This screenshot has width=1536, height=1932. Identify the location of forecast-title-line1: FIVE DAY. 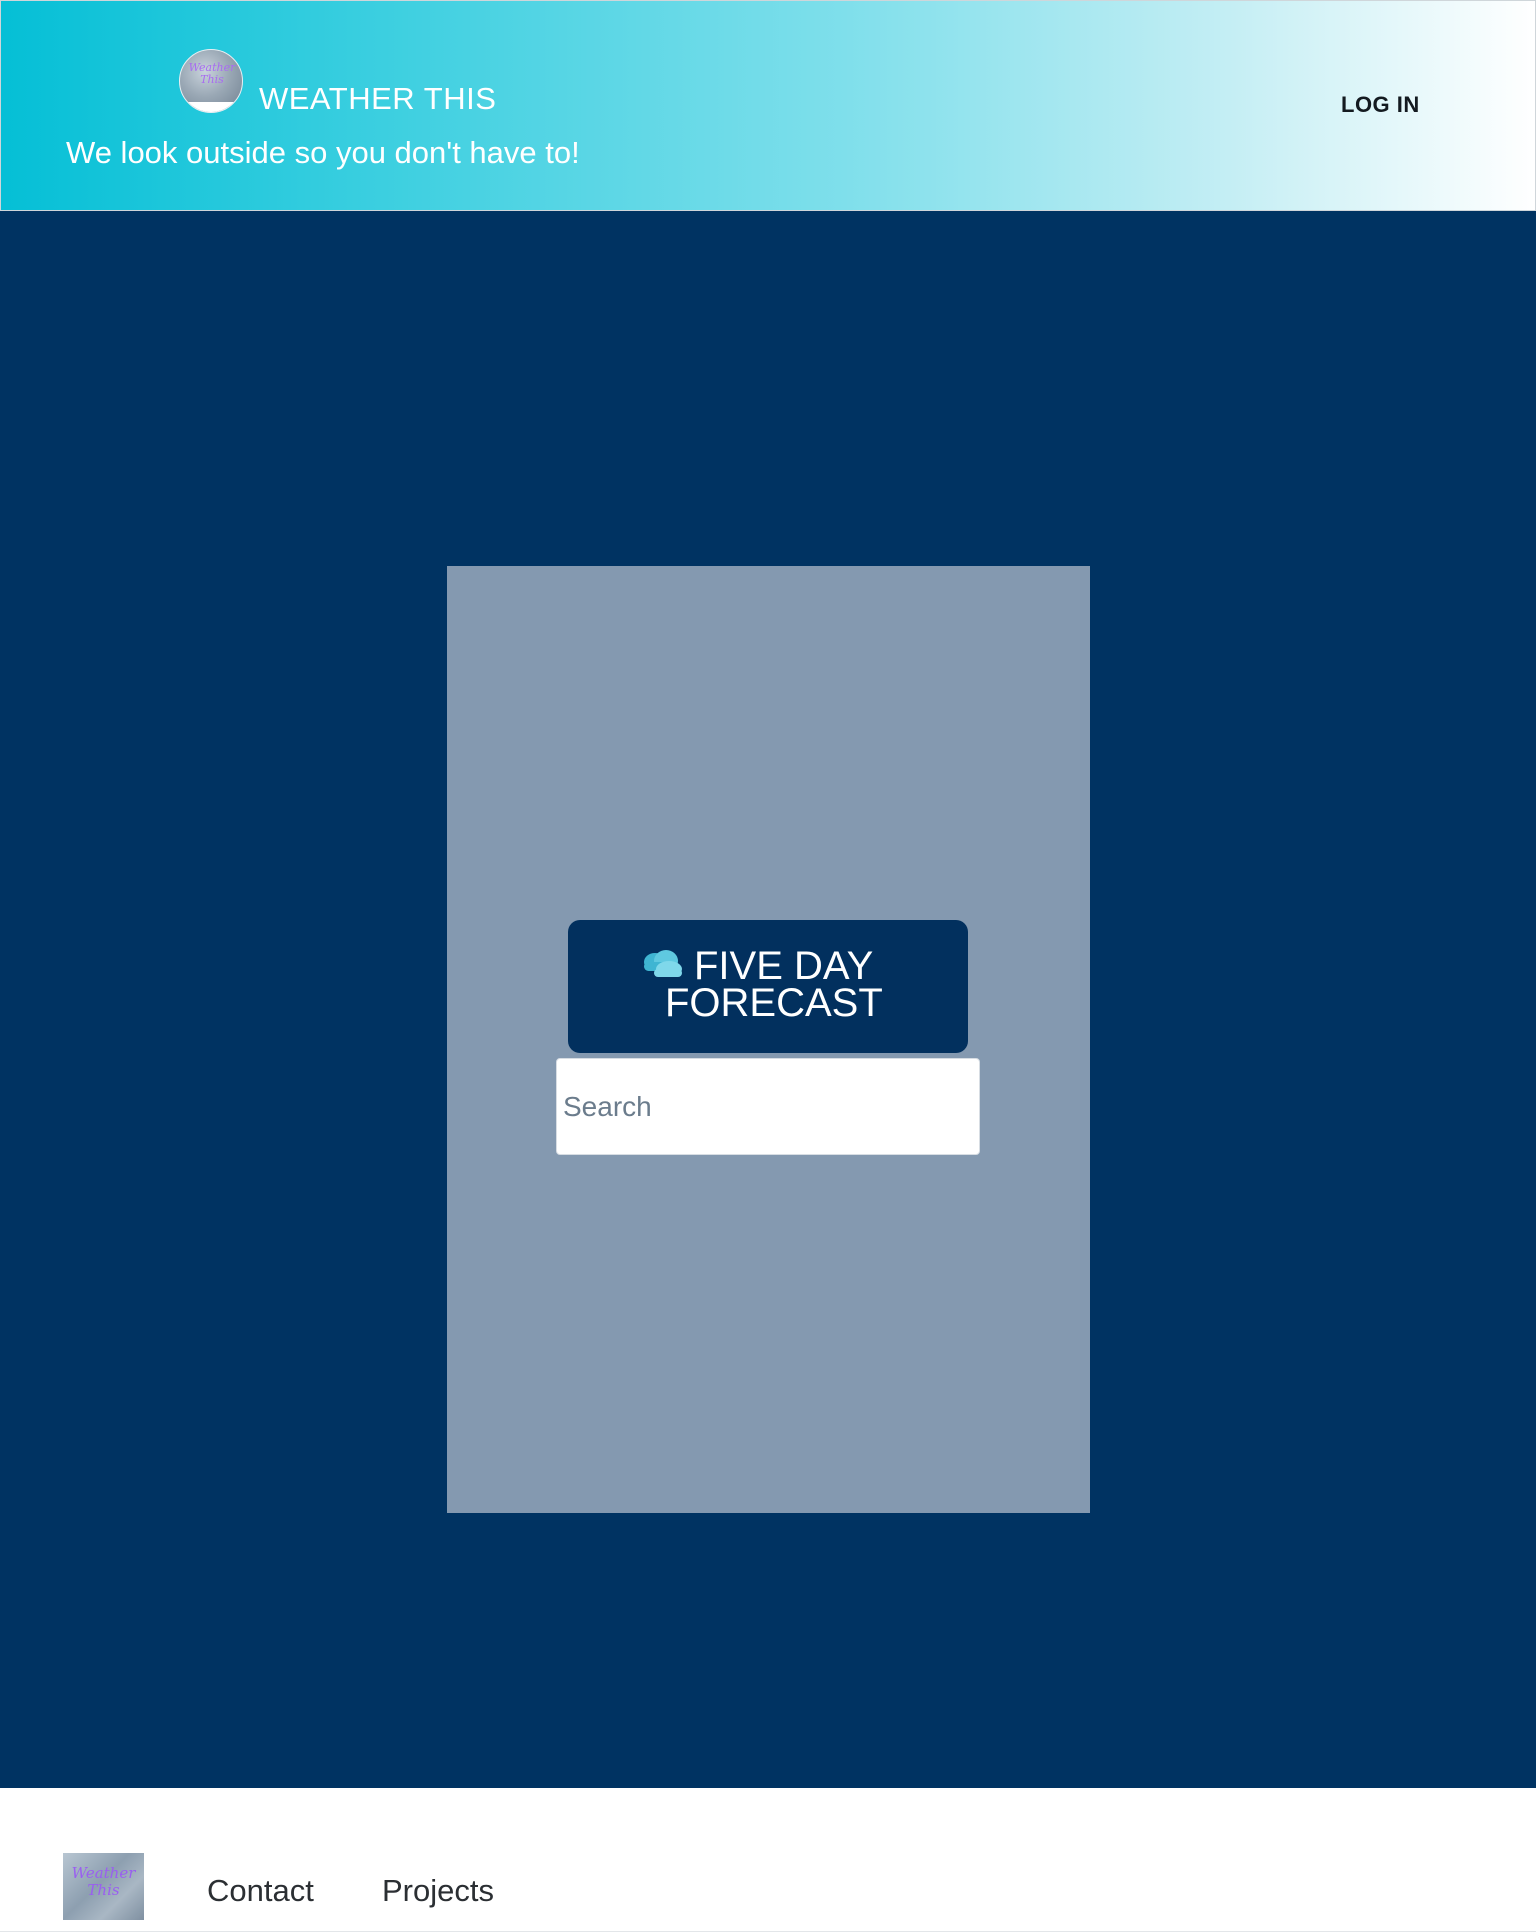
(784, 966).